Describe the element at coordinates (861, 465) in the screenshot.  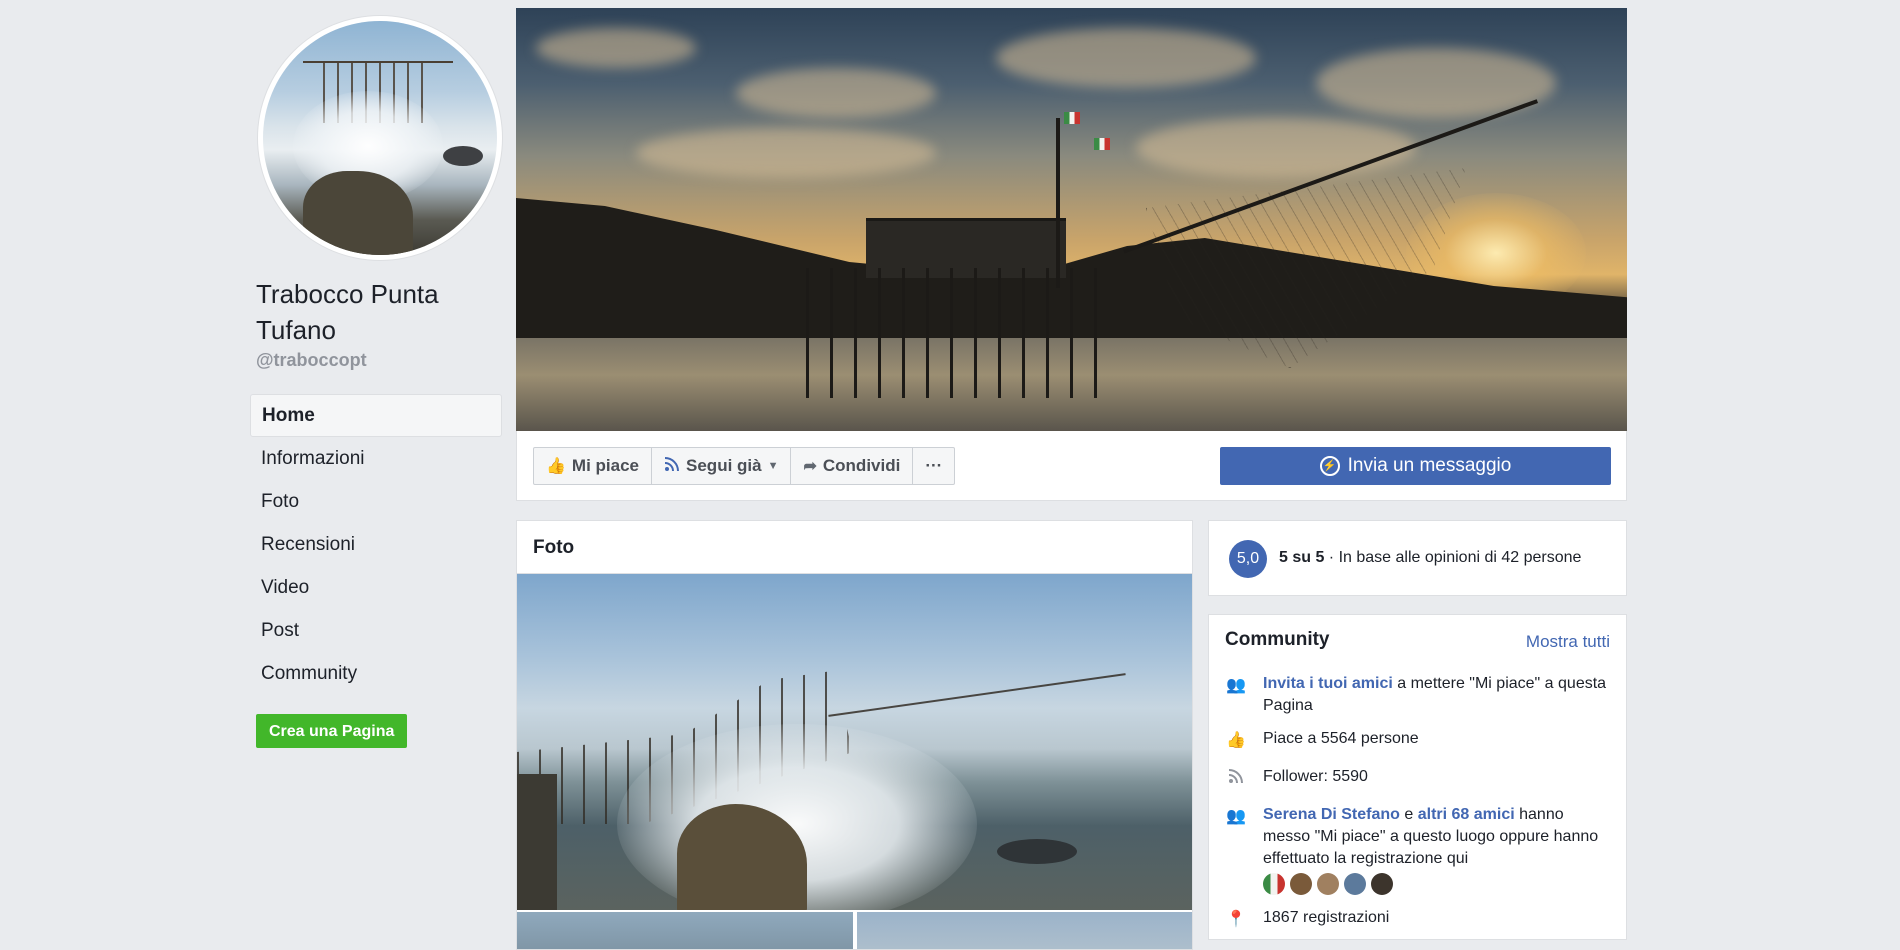
I see `share-label: Condividi` at that location.